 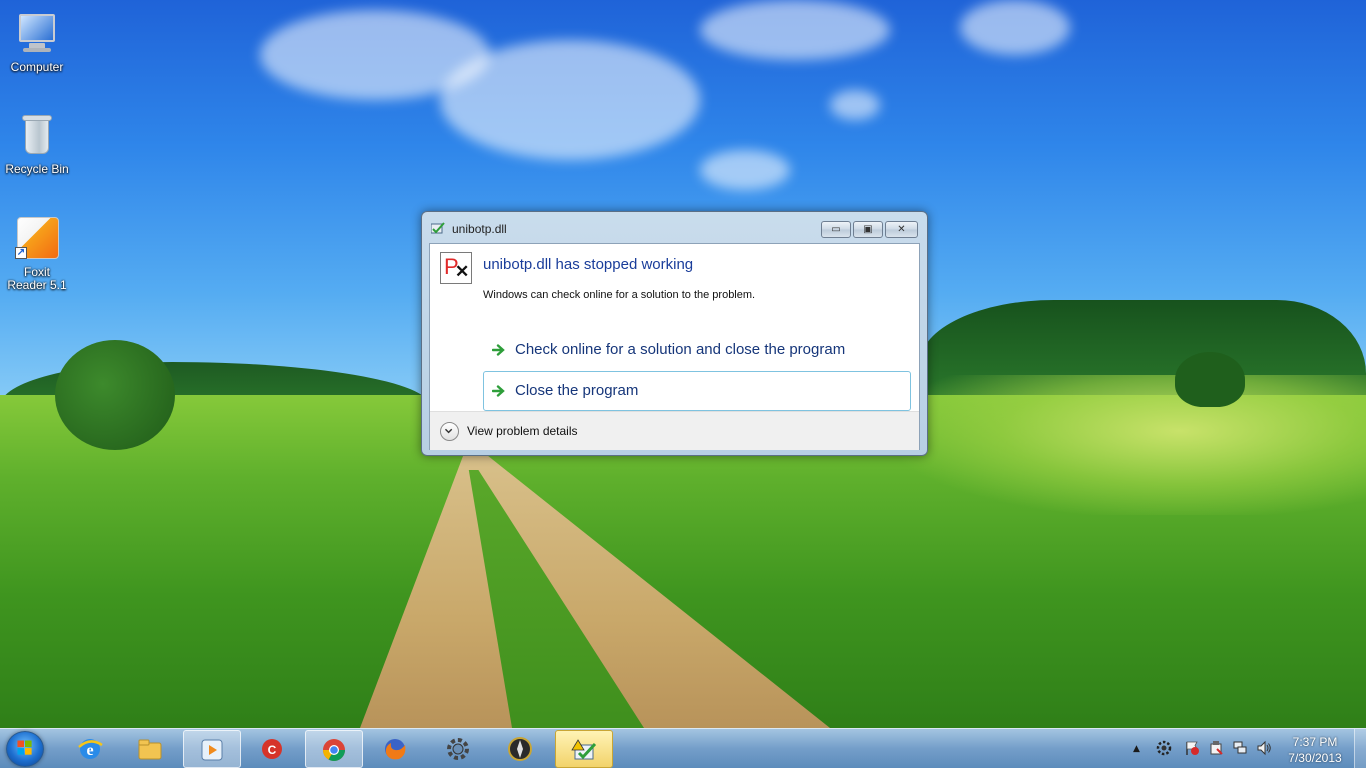 What do you see at coordinates (37, 239) in the screenshot?
I see `foxit-reader-icon: ↗` at bounding box center [37, 239].